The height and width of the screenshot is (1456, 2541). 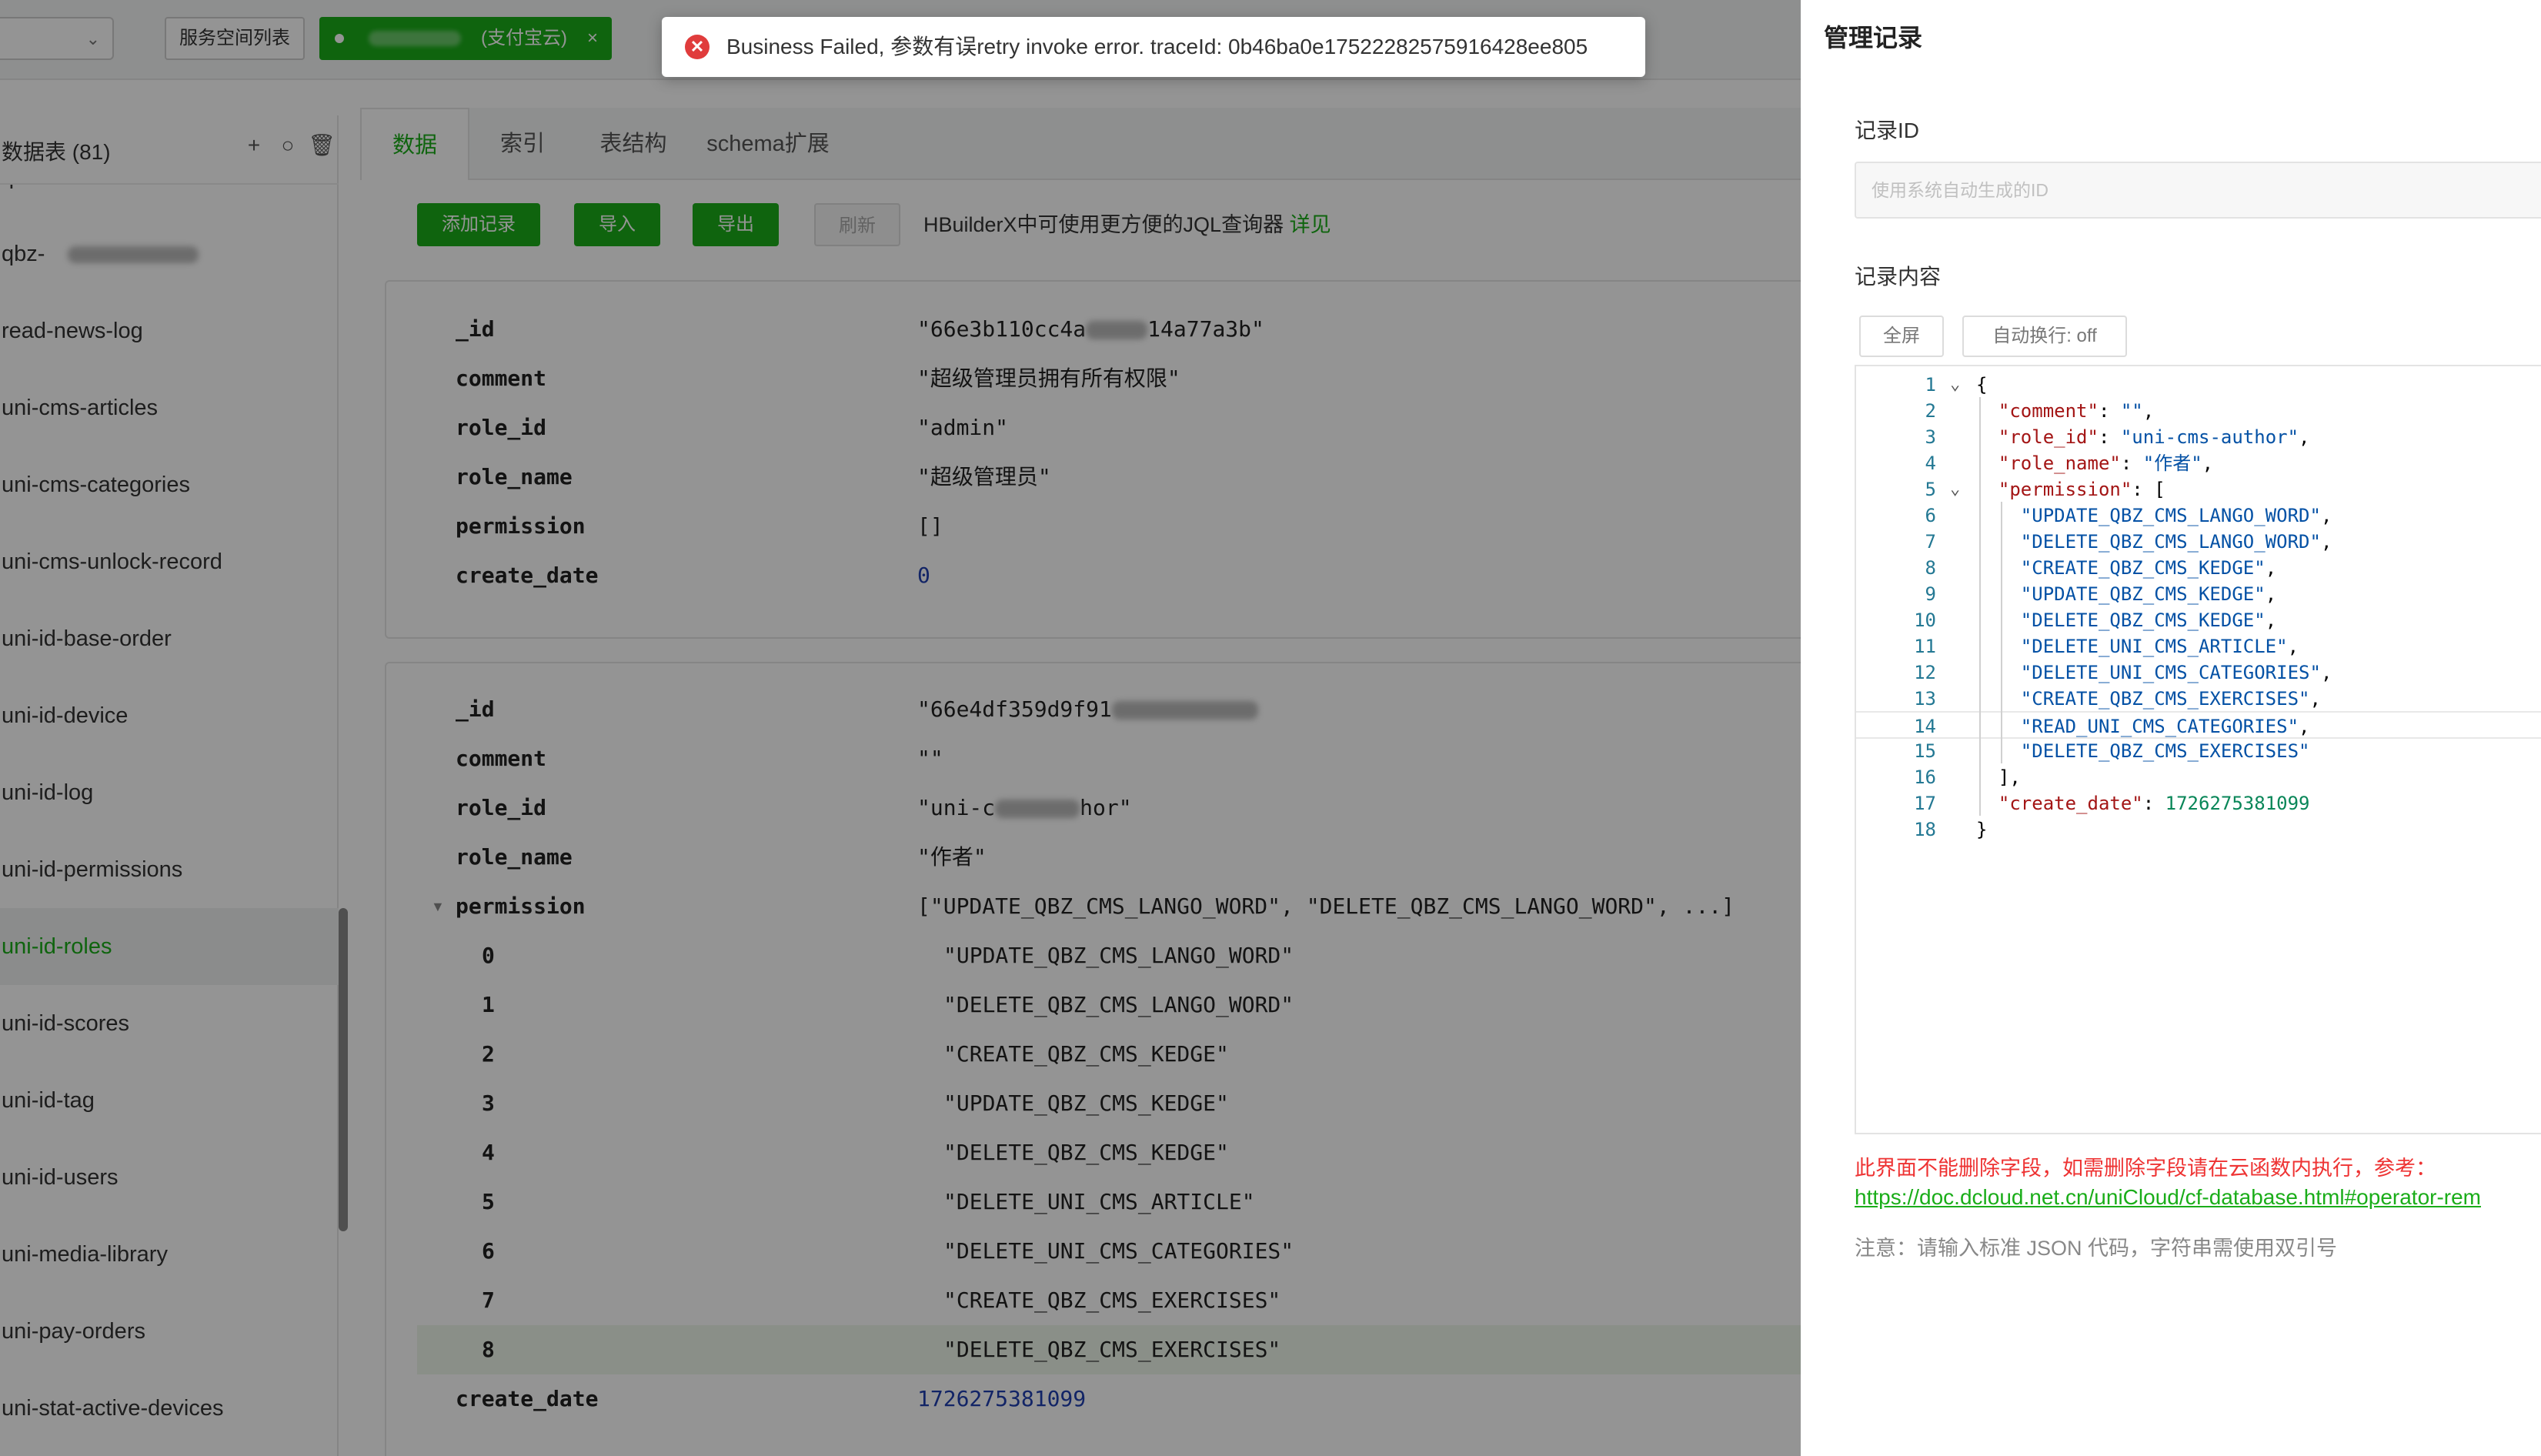 I want to click on tab-index: 索引, so click(x=522, y=144).